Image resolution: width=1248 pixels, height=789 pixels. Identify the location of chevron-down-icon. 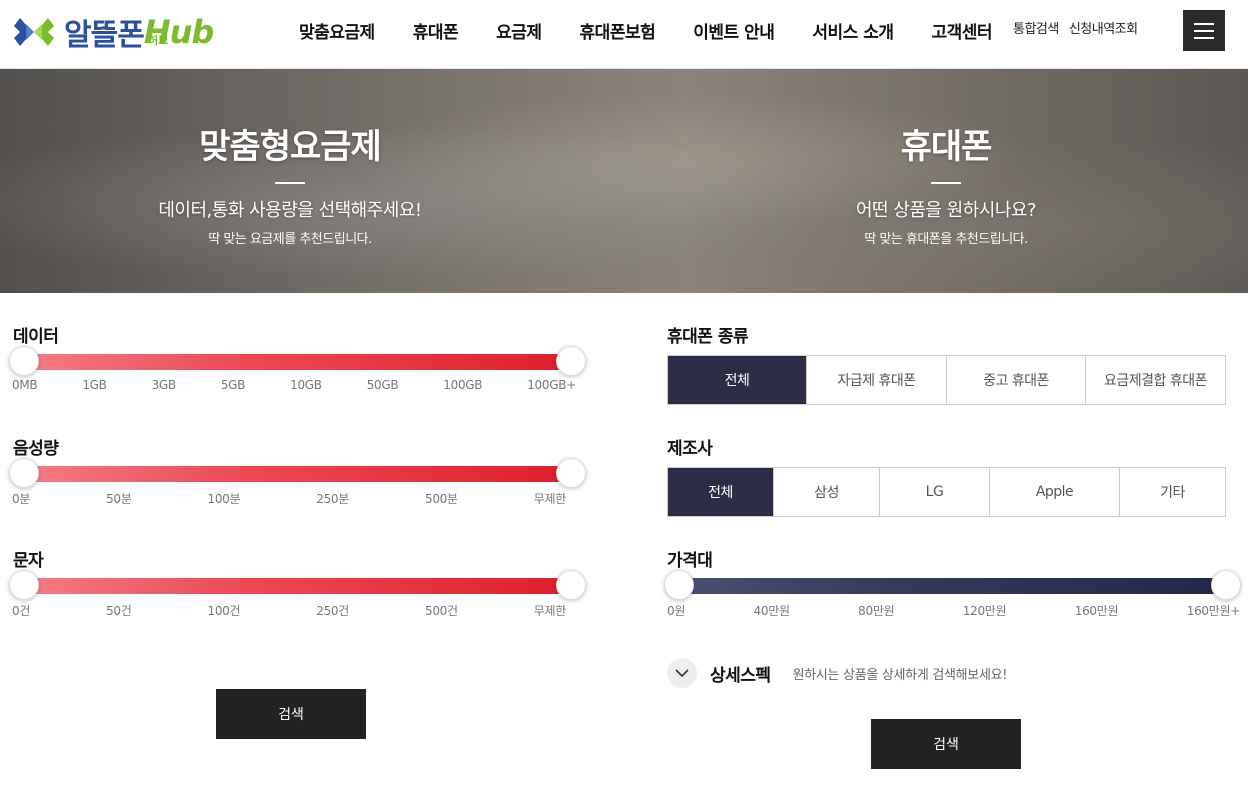
(682, 672).